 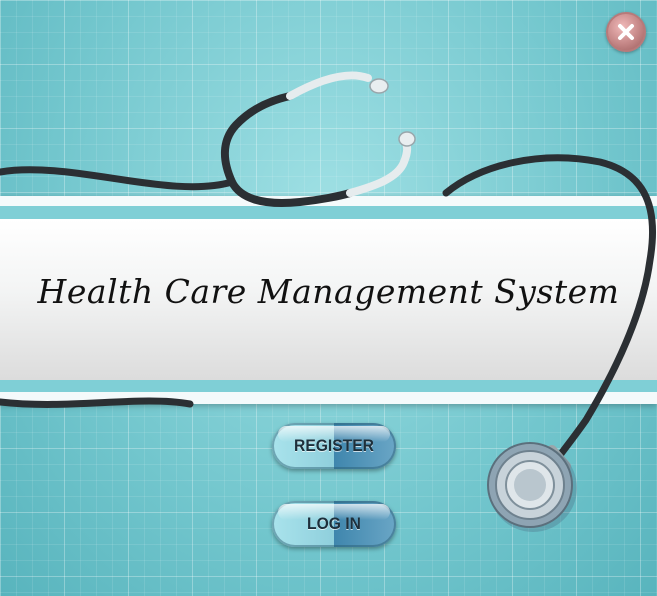 What do you see at coordinates (328, 212) in the screenshot?
I see `banner-stripe-top` at bounding box center [328, 212].